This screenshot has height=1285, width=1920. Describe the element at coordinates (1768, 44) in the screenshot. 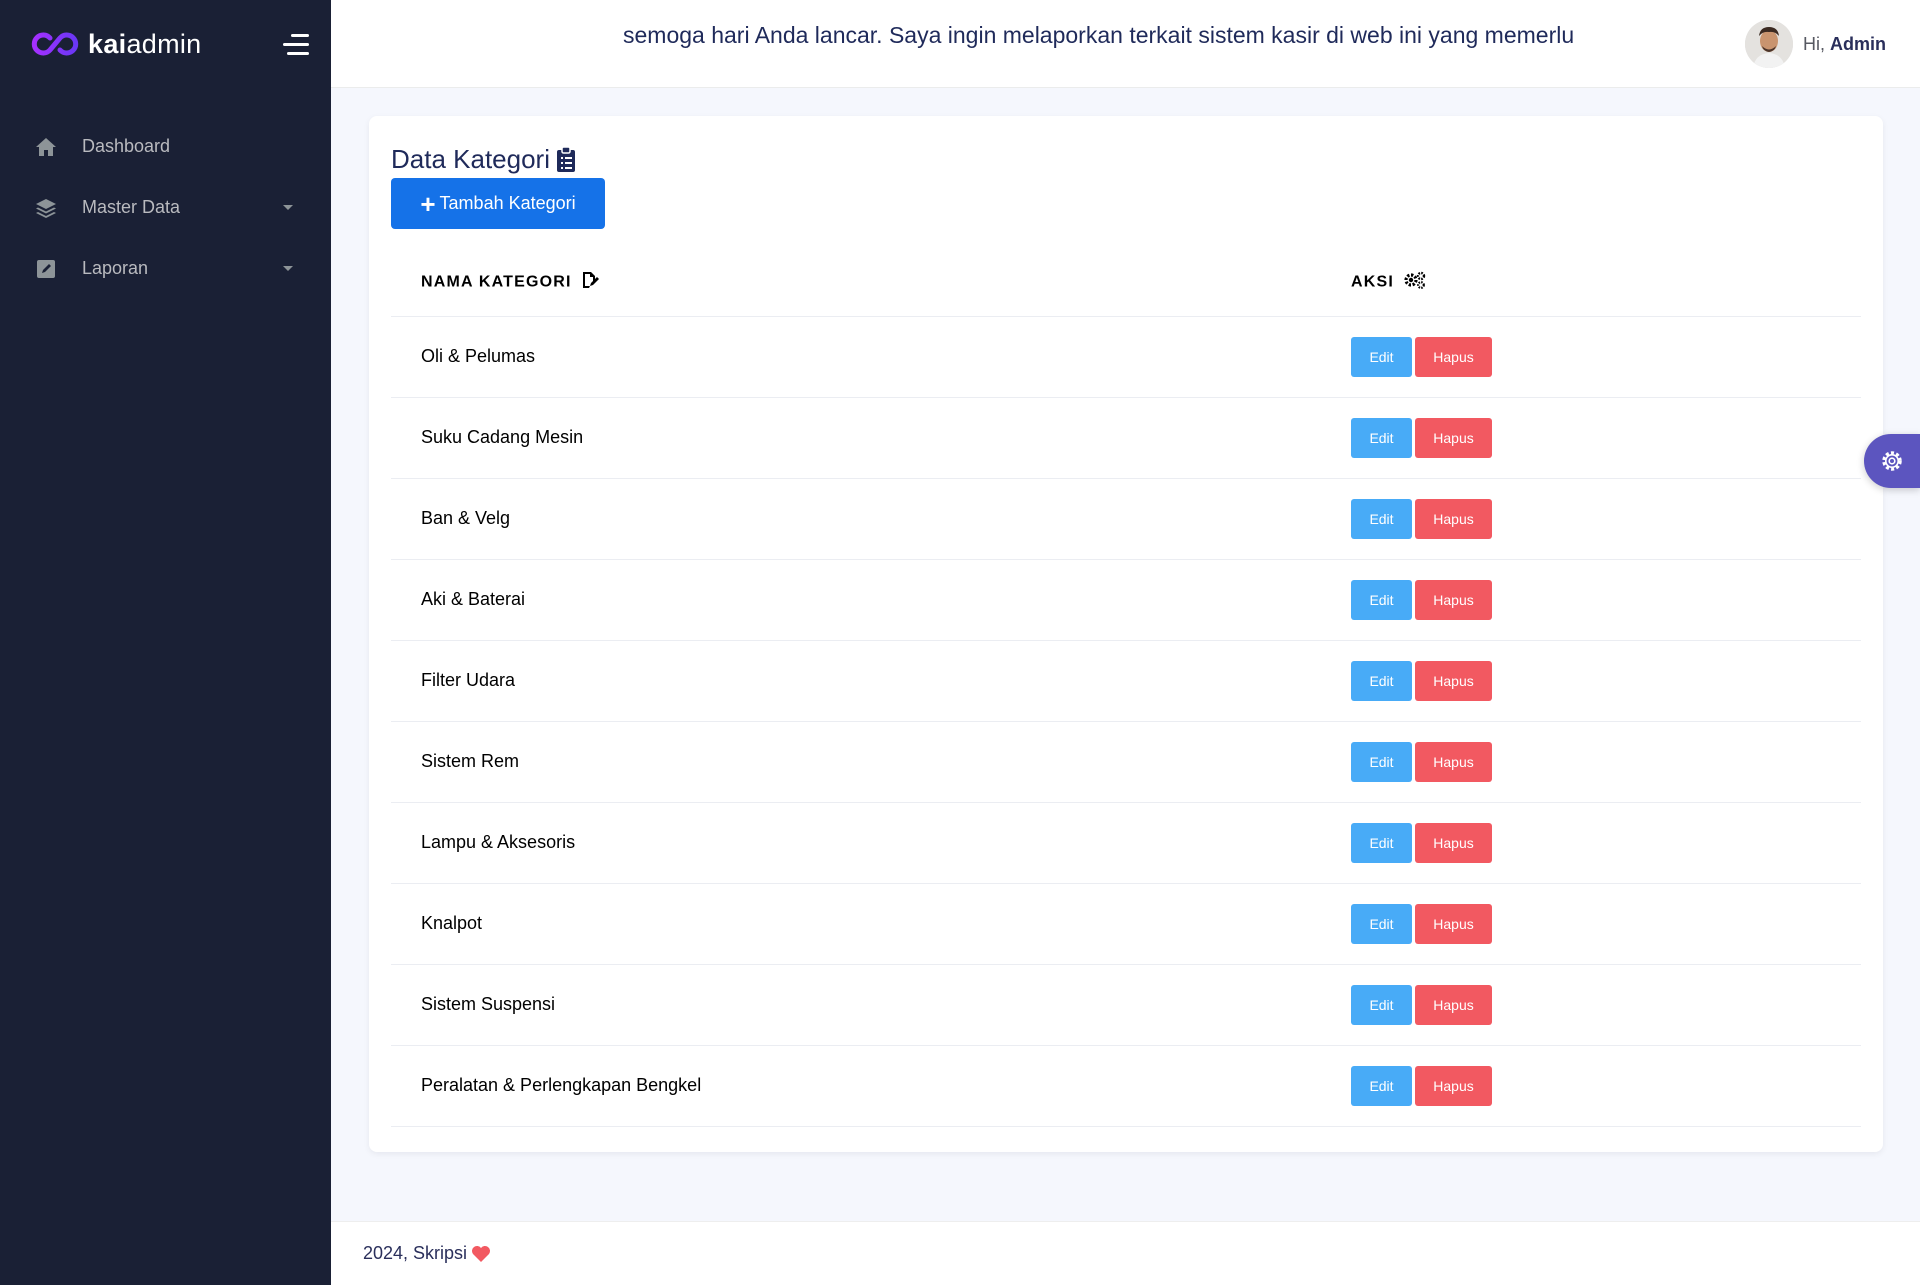

I see `avatar` at that location.